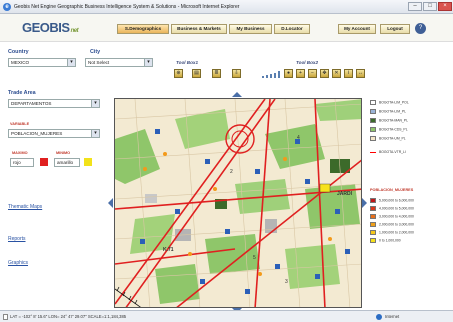  I want to click on max-color-value: rojo, so click(17, 162).